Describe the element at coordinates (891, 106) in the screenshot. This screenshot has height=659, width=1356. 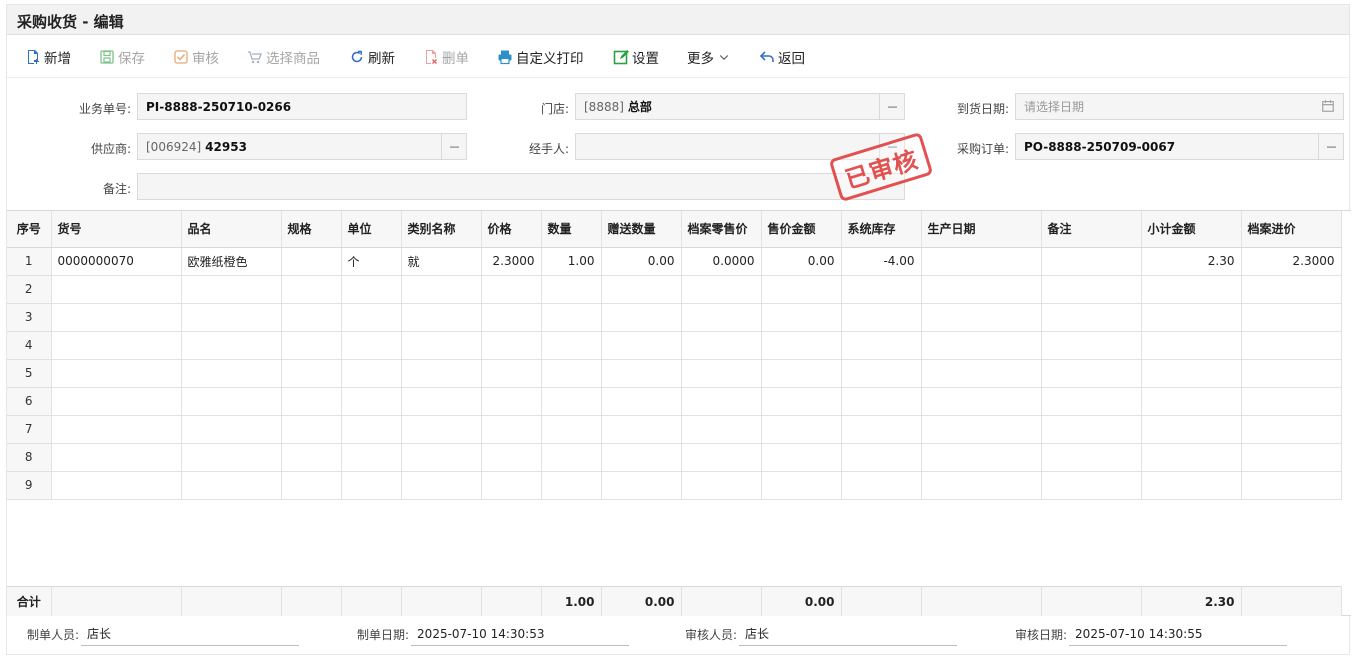
I see `store-lookup-button: ---` at that location.